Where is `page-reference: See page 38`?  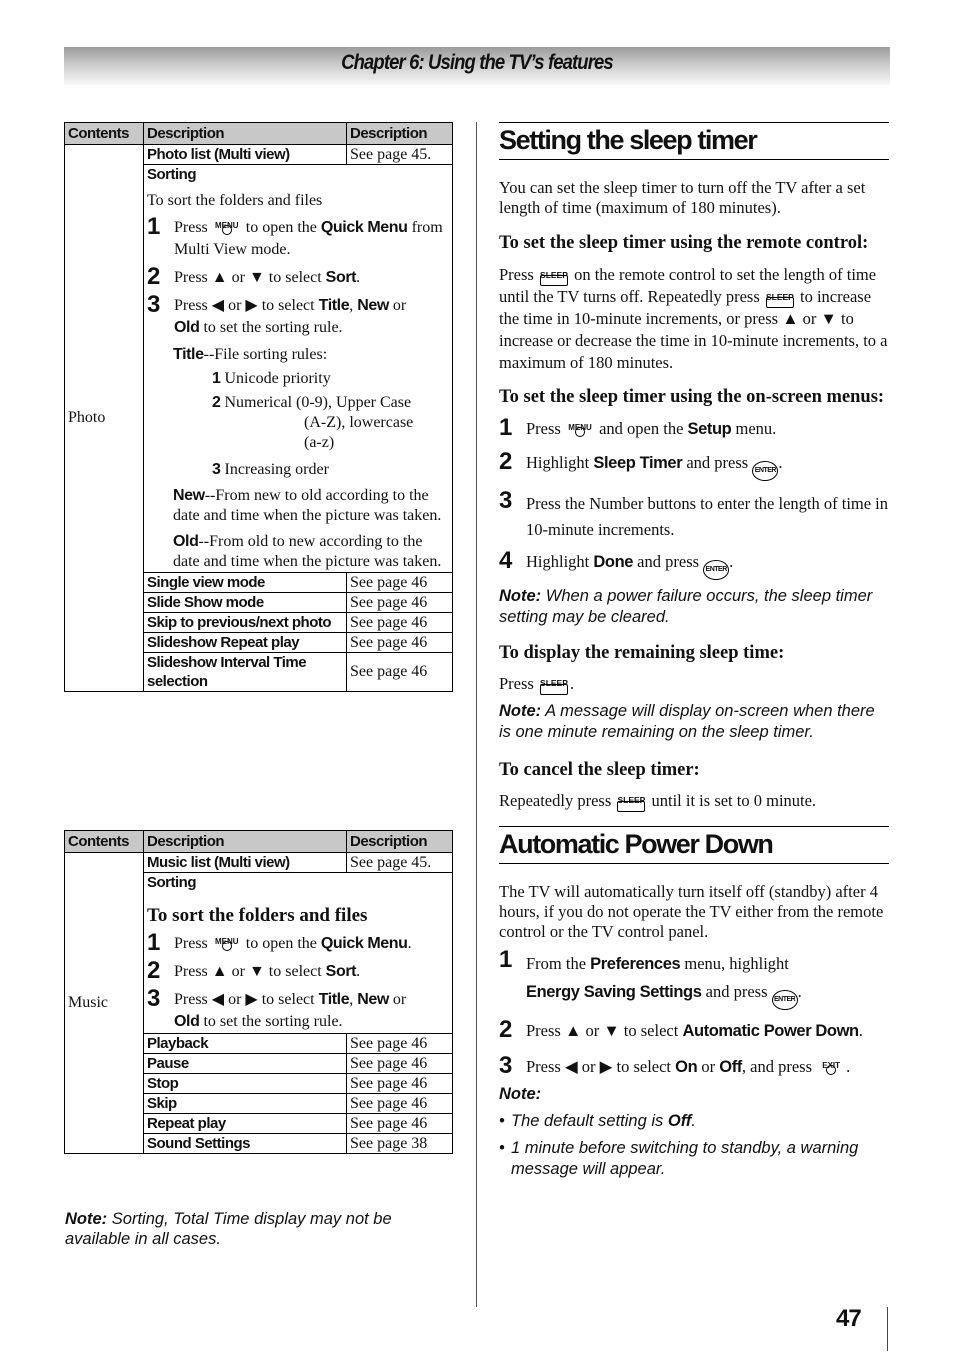
page-reference: See page 38 is located at coordinates (399, 1143).